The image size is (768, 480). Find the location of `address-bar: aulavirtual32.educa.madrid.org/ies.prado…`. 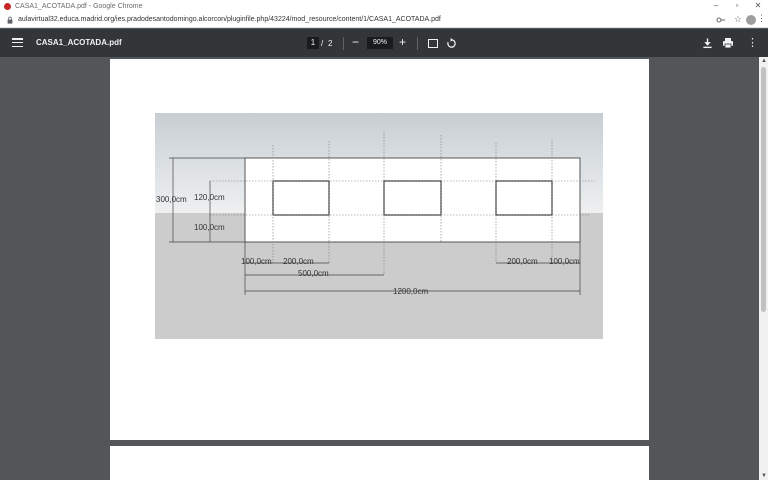

address-bar: aulavirtual32.educa.madrid.org/ies.prado… is located at coordinates (384, 20).